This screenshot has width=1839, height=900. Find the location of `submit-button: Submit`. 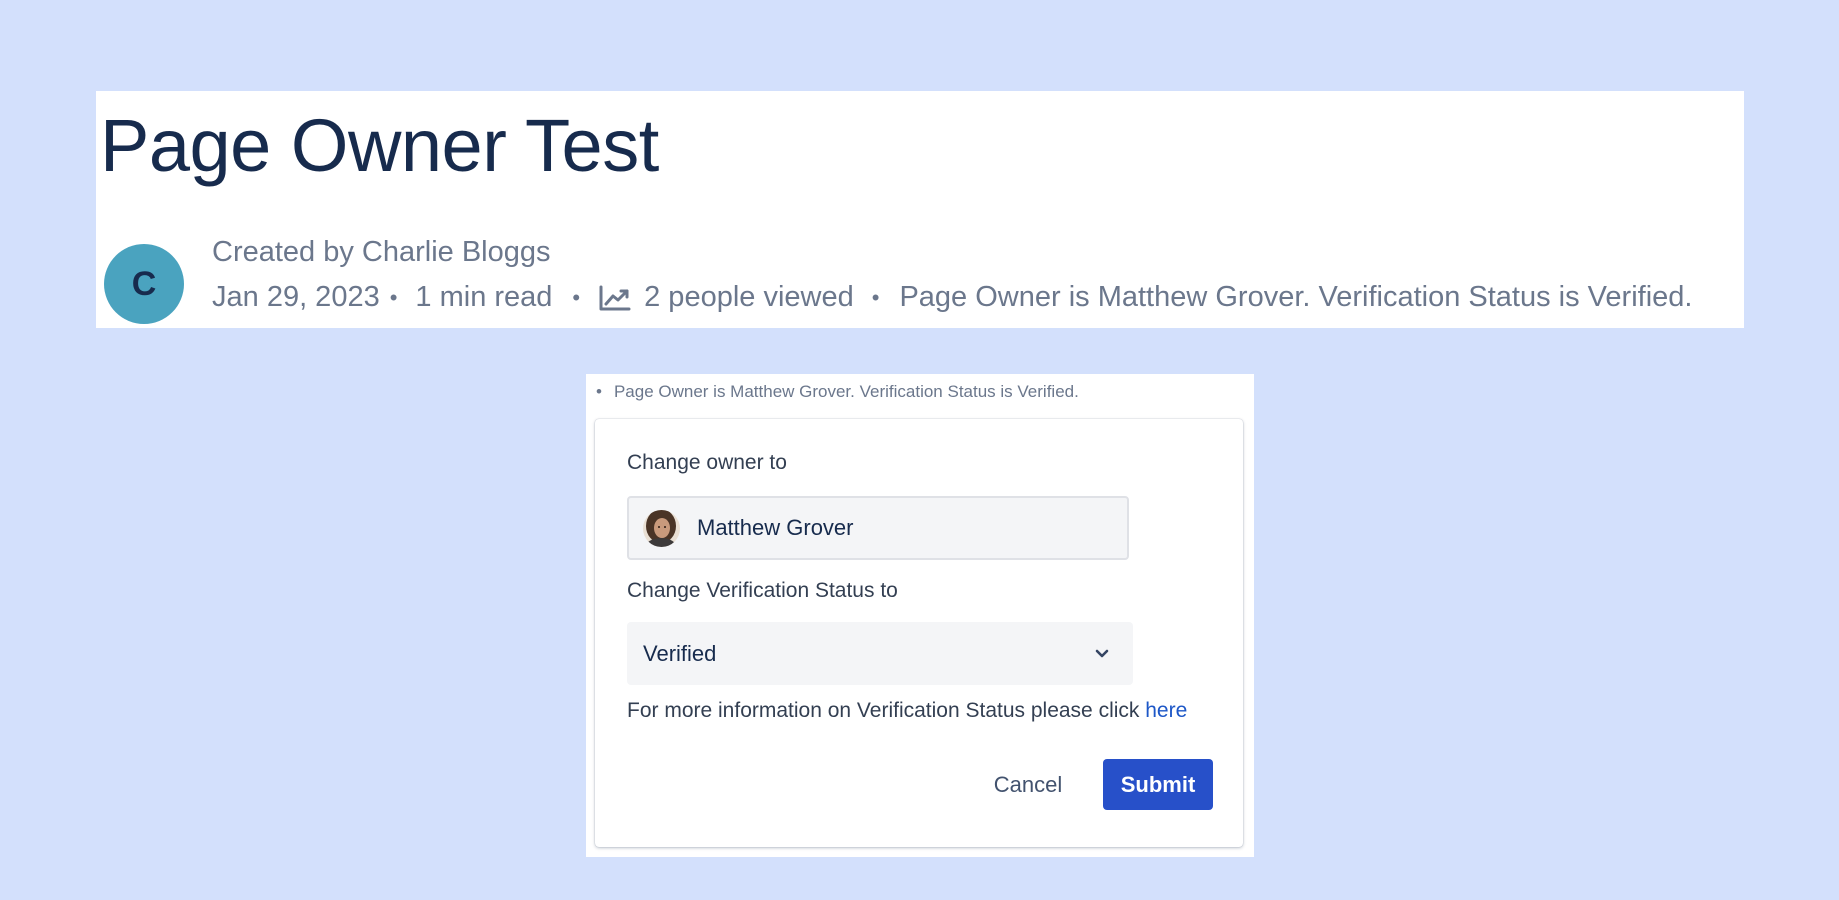

submit-button: Submit is located at coordinates (1158, 784).